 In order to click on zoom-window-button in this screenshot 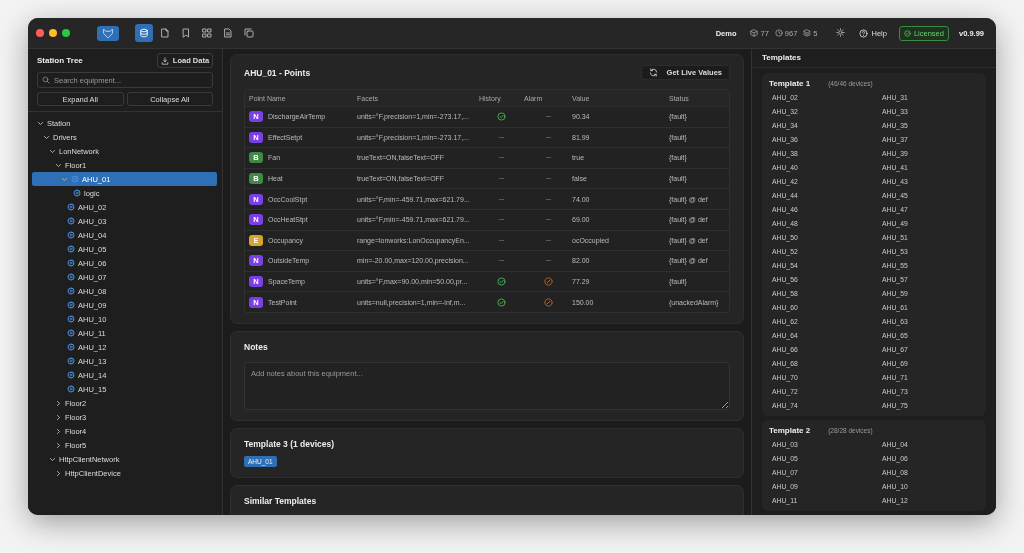, I will do `click(66, 33)`.